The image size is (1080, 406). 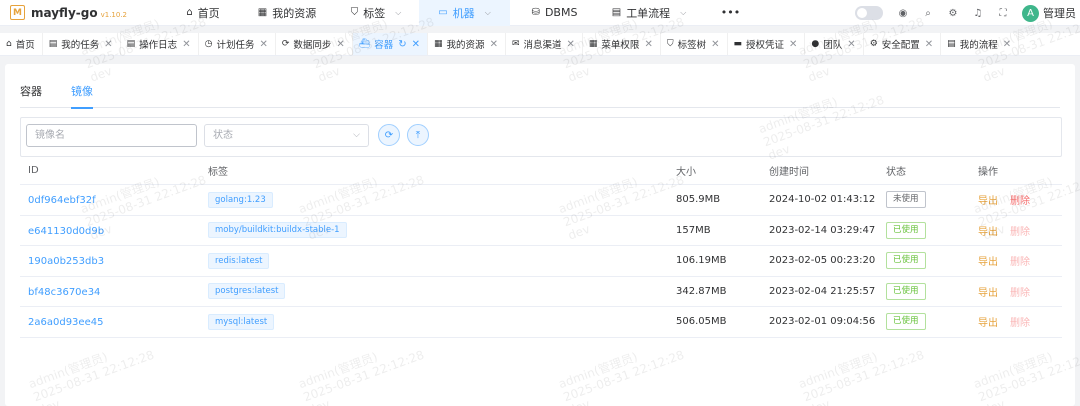 What do you see at coordinates (541, 171) in the screenshot?
I see `table-header: ID 标签 大小 创建时间 状态 操作` at bounding box center [541, 171].